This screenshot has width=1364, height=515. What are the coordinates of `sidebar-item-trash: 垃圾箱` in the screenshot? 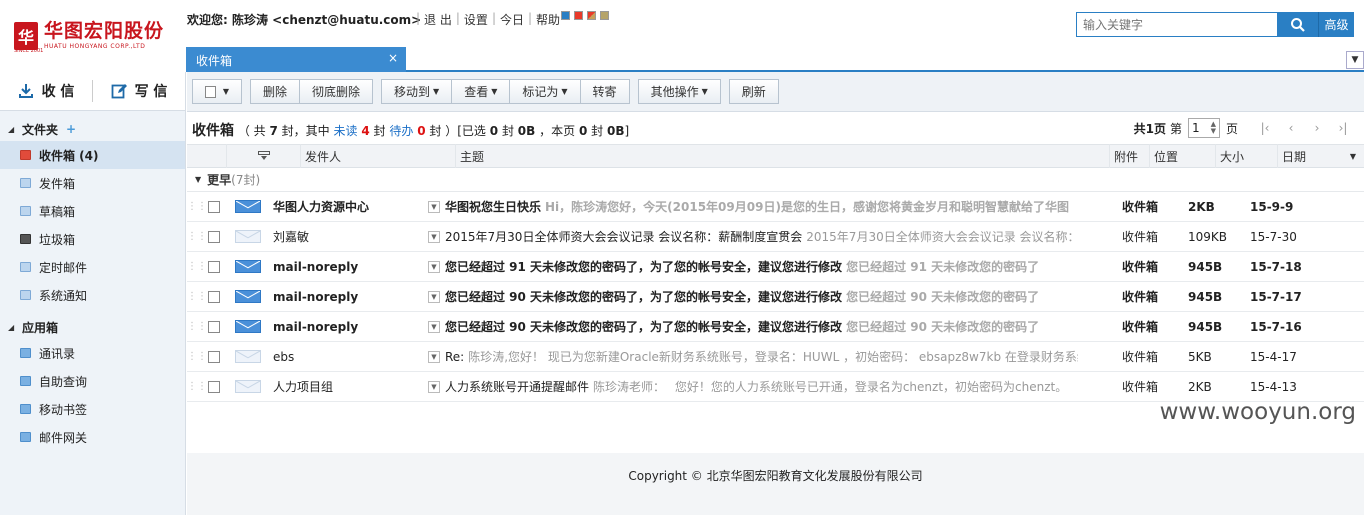 It's located at (92, 239).